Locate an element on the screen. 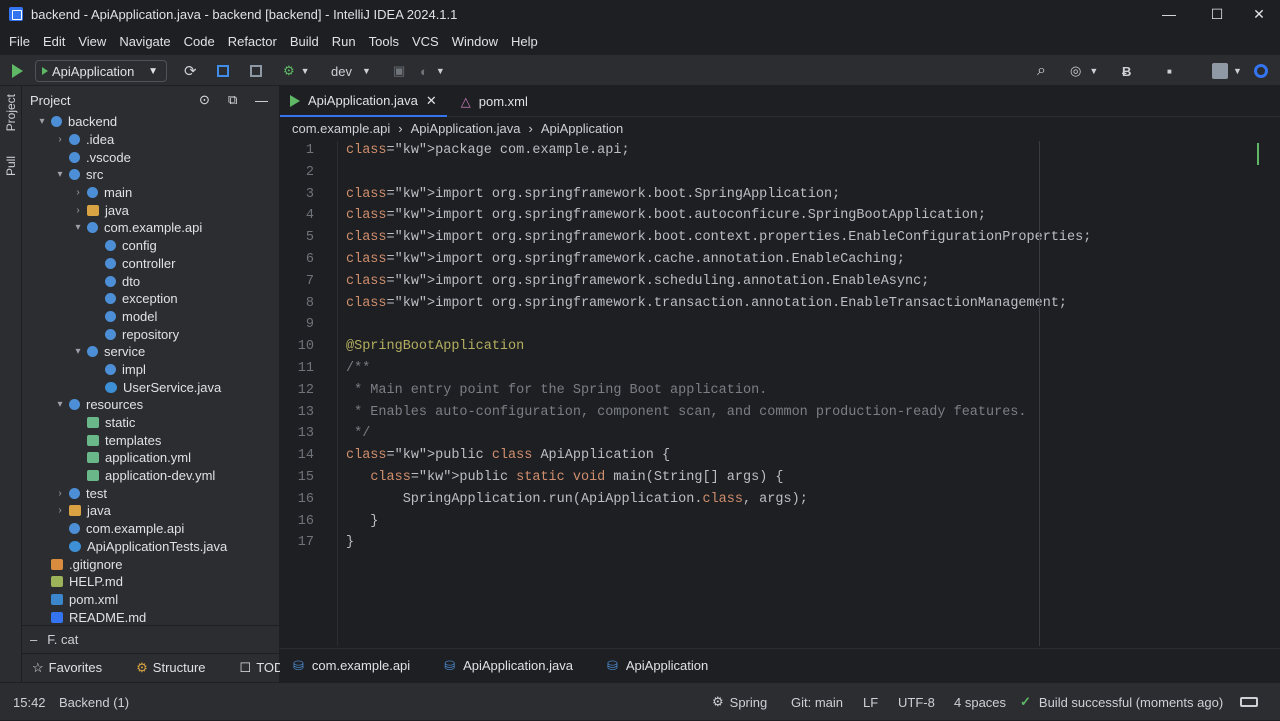 The image size is (1280, 721). tree-item: › .idea is located at coordinates (151, 140).